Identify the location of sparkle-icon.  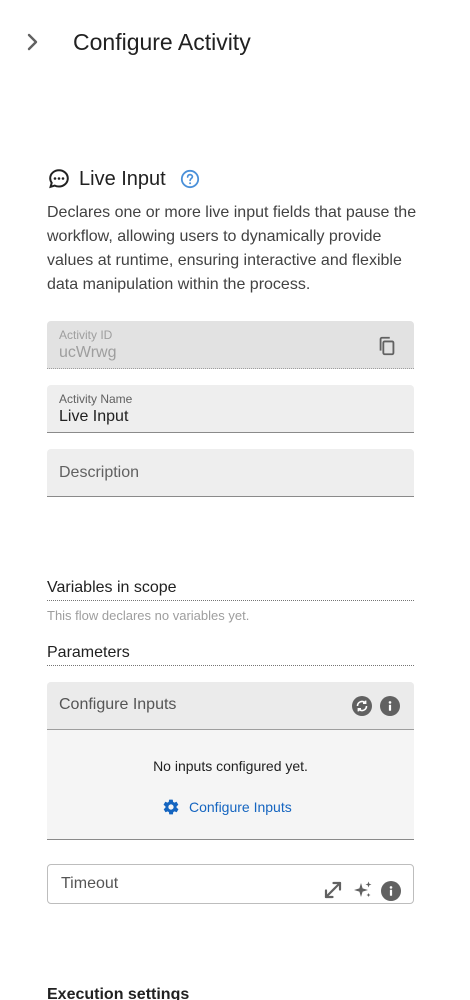
(363, 890).